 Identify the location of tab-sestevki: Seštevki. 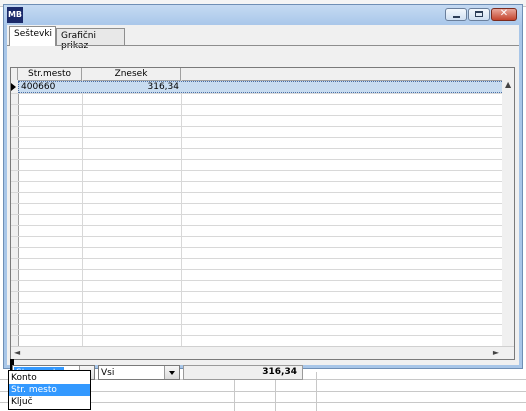
(32, 36).